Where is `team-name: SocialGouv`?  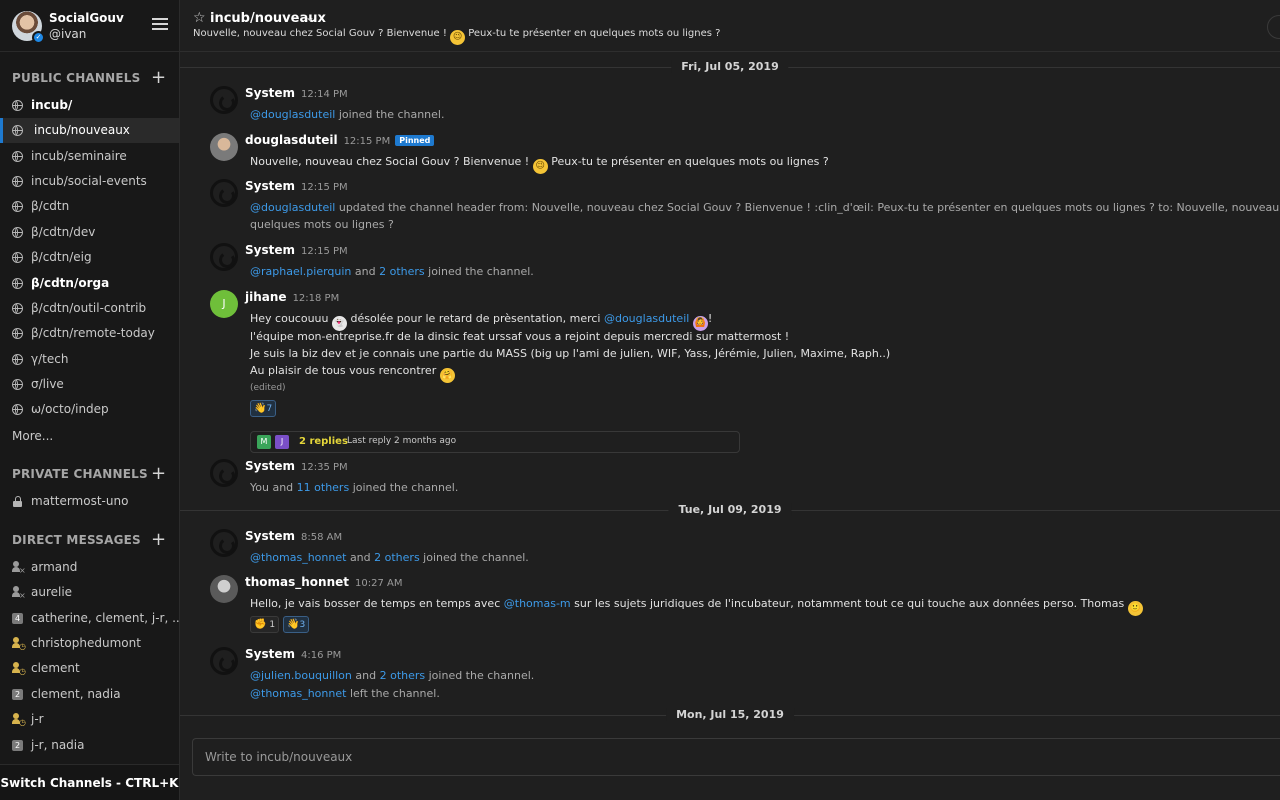 team-name: SocialGouv is located at coordinates (86, 18).